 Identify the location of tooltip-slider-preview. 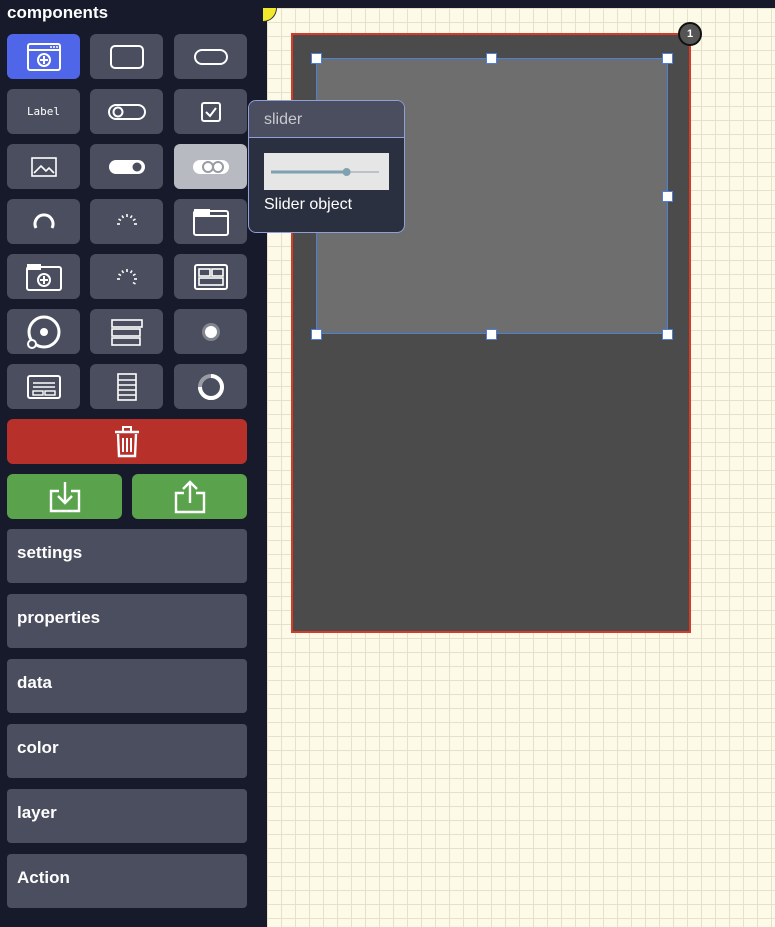
(326, 171).